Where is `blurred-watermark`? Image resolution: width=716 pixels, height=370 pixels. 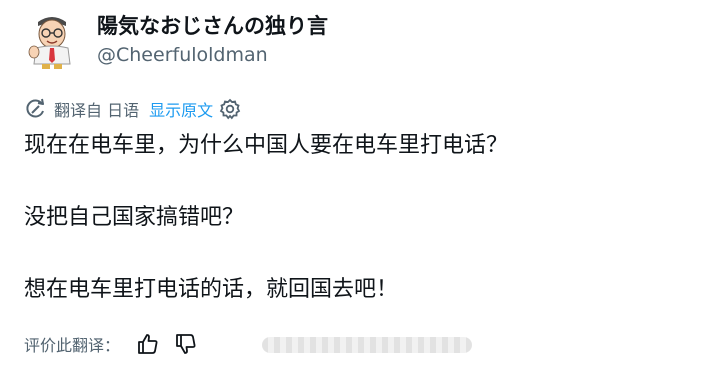
blurred-watermark is located at coordinates (367, 345).